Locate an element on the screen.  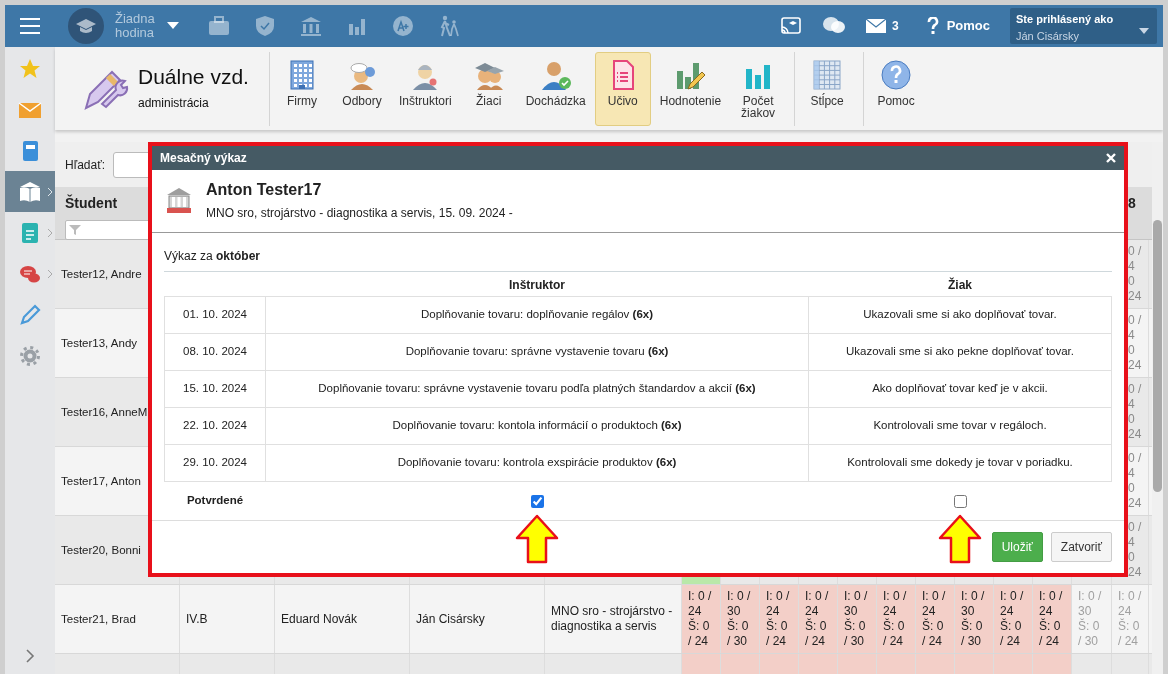
toolbar-button: Počet žiakov is located at coordinates (758, 88).